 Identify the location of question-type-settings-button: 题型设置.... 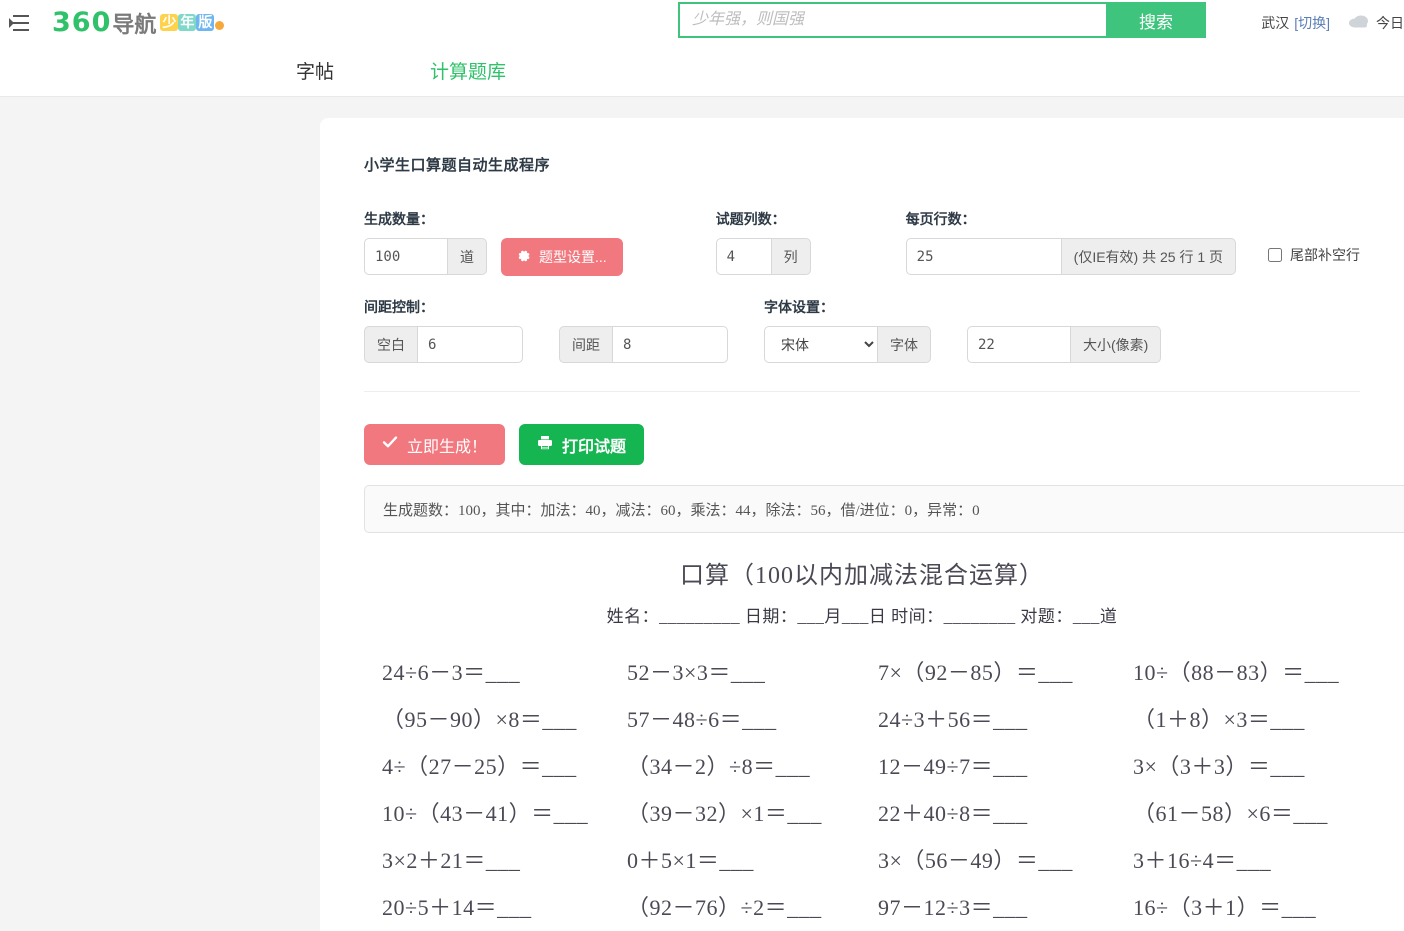
(562, 257).